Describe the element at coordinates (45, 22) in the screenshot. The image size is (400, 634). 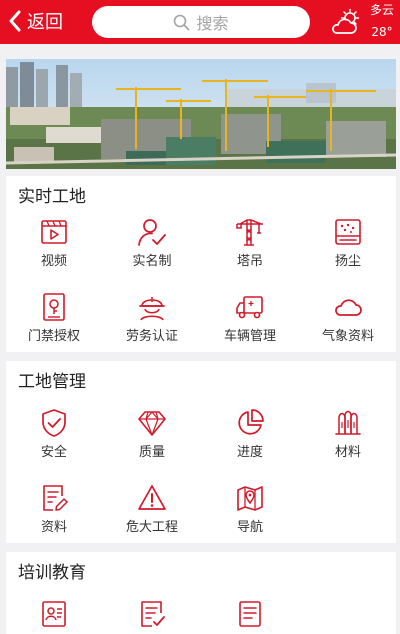
I see `back-label: 返回` at that location.